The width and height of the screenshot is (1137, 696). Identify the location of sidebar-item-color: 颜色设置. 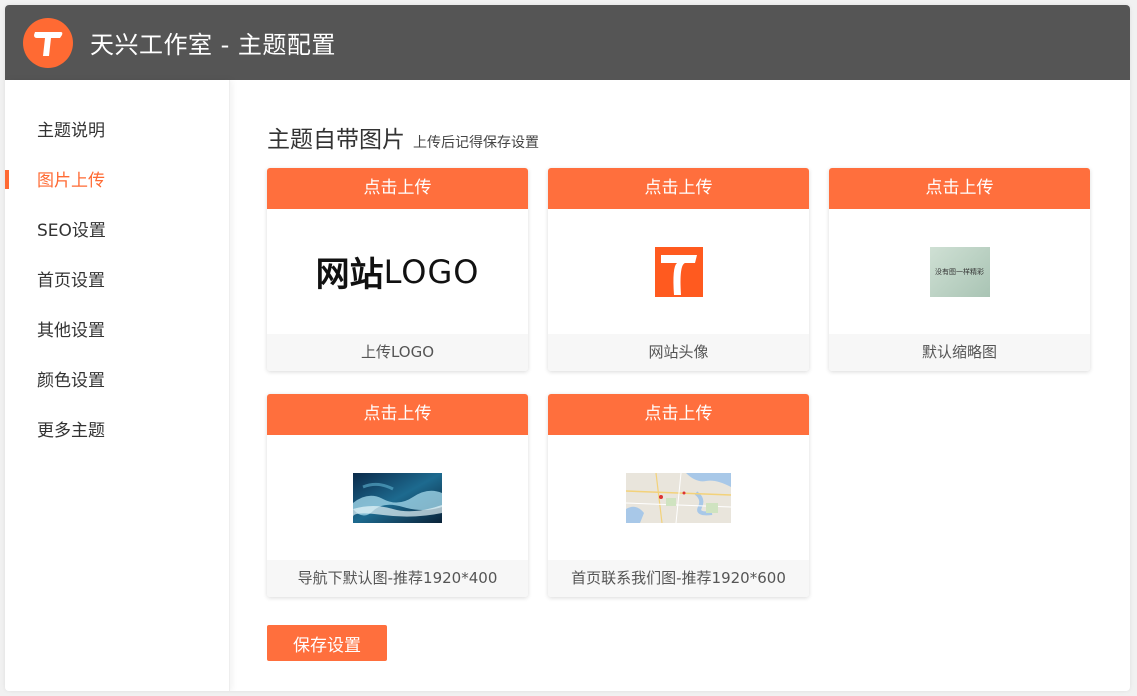
(117, 385).